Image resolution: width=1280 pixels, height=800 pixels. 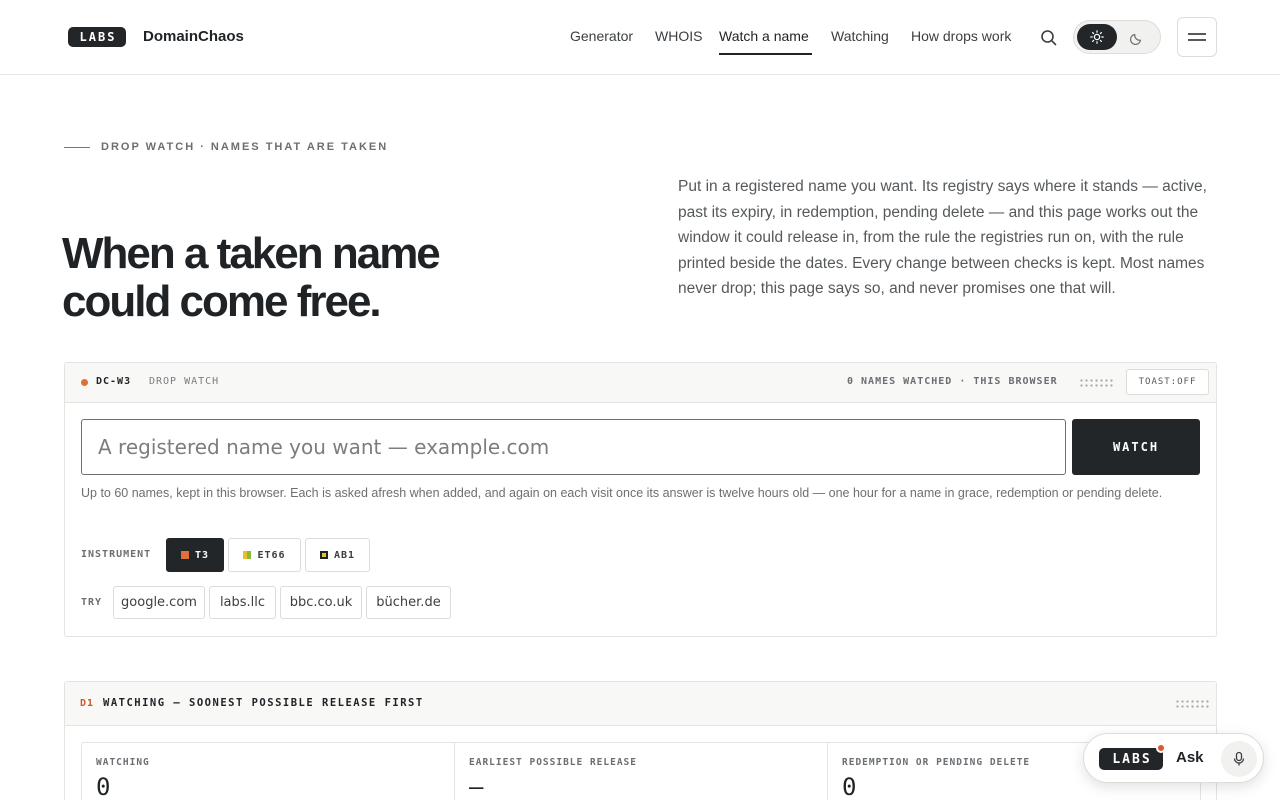 What do you see at coordinates (553, 762) in the screenshot?
I see `stat-label: EARLIEST POSSIBLE RELEASE` at bounding box center [553, 762].